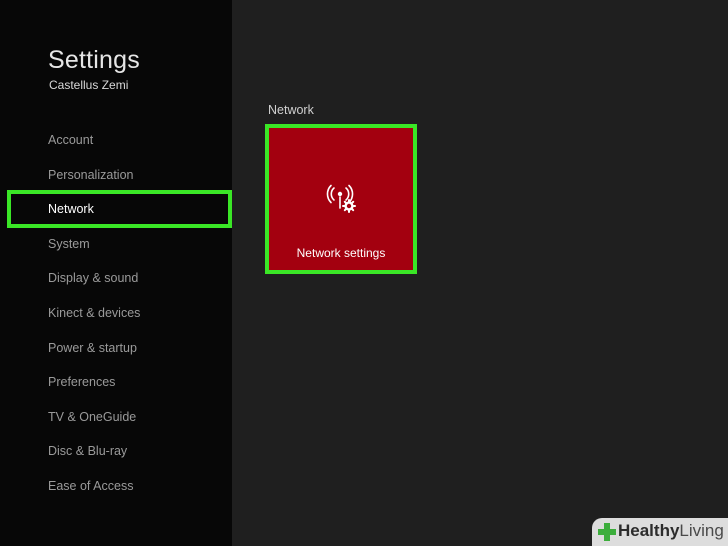 Image resolution: width=728 pixels, height=546 pixels. Describe the element at coordinates (116, 348) in the screenshot. I see `sidebar-item-power-startup: Power & startup` at that location.